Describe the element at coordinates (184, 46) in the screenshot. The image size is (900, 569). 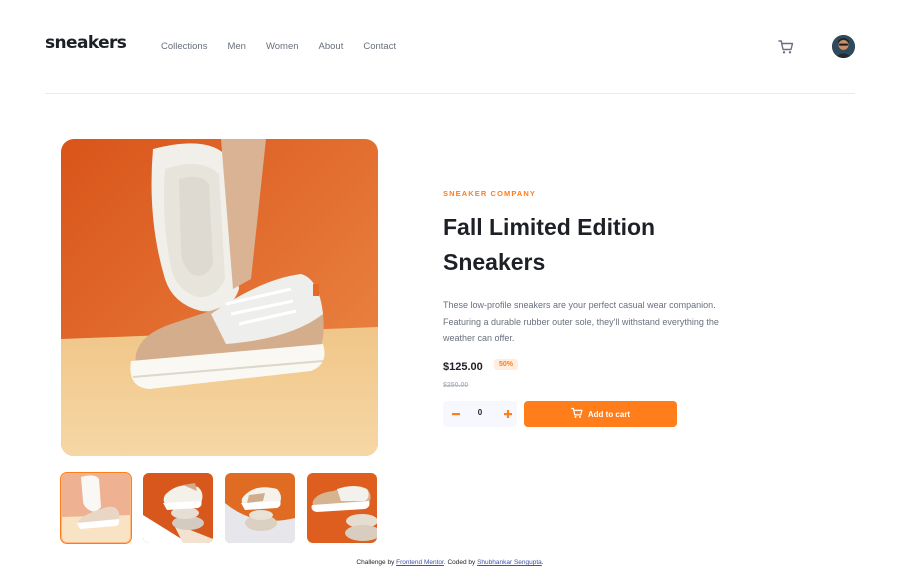
I see `nav-collections: Collections` at that location.